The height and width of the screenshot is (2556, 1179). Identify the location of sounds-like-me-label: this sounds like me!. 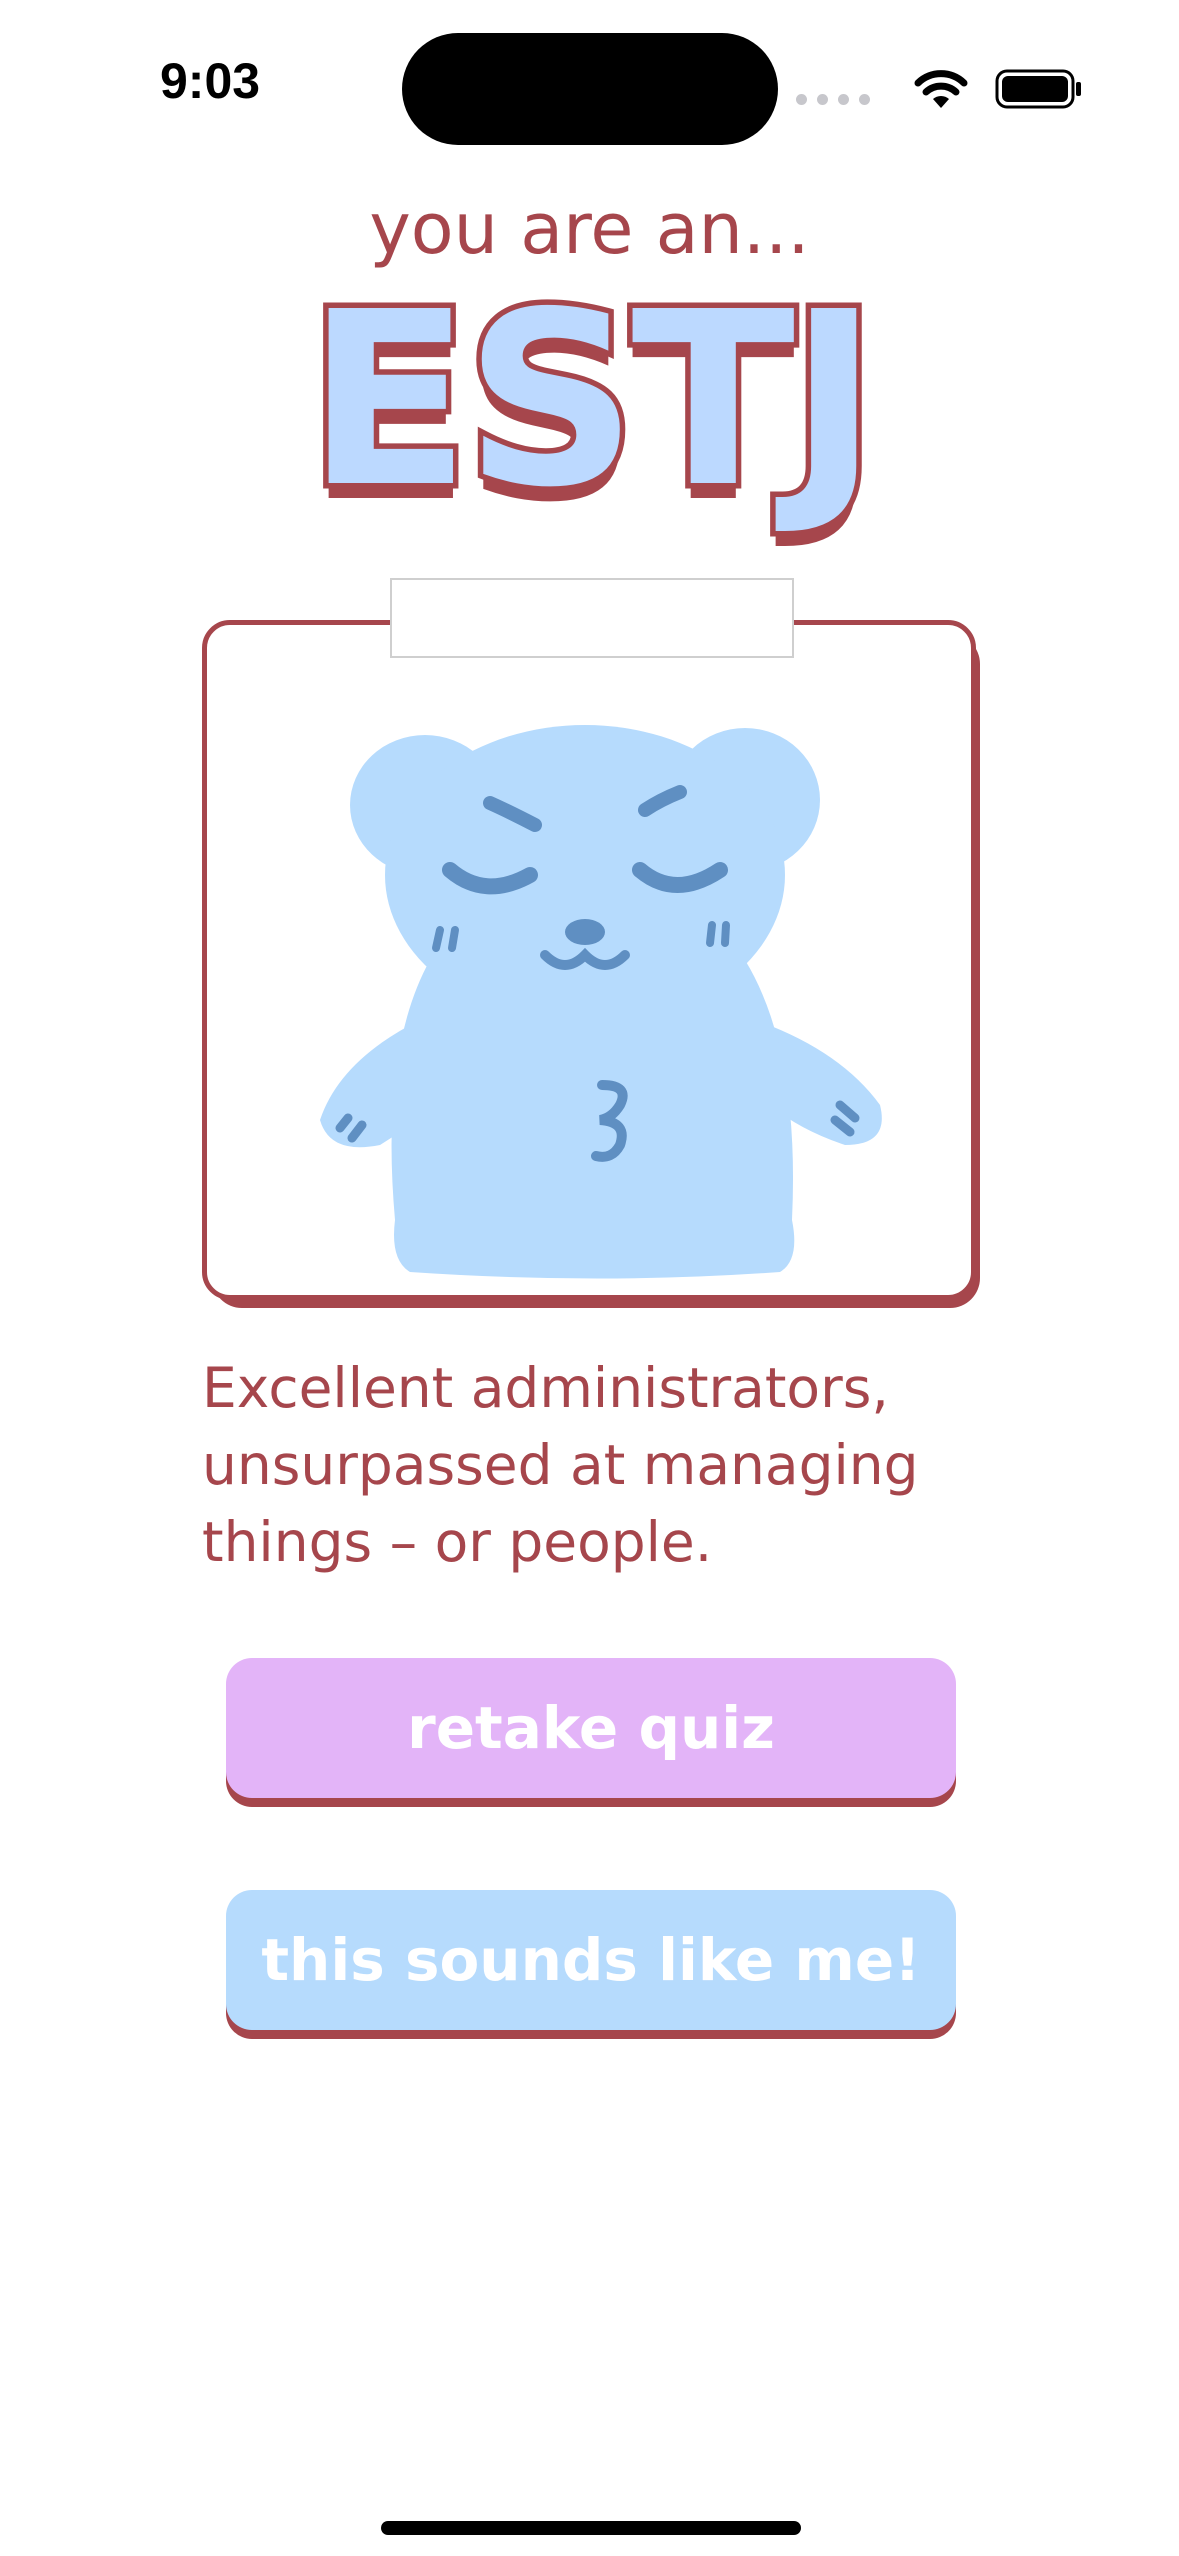
(591, 1960).